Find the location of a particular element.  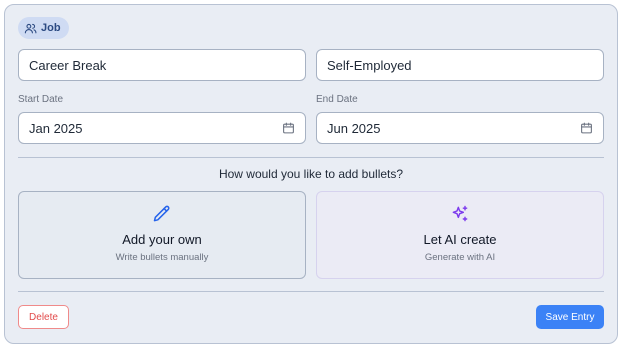

add-your-own-option: Add your own Write bullets manually is located at coordinates (162, 235).